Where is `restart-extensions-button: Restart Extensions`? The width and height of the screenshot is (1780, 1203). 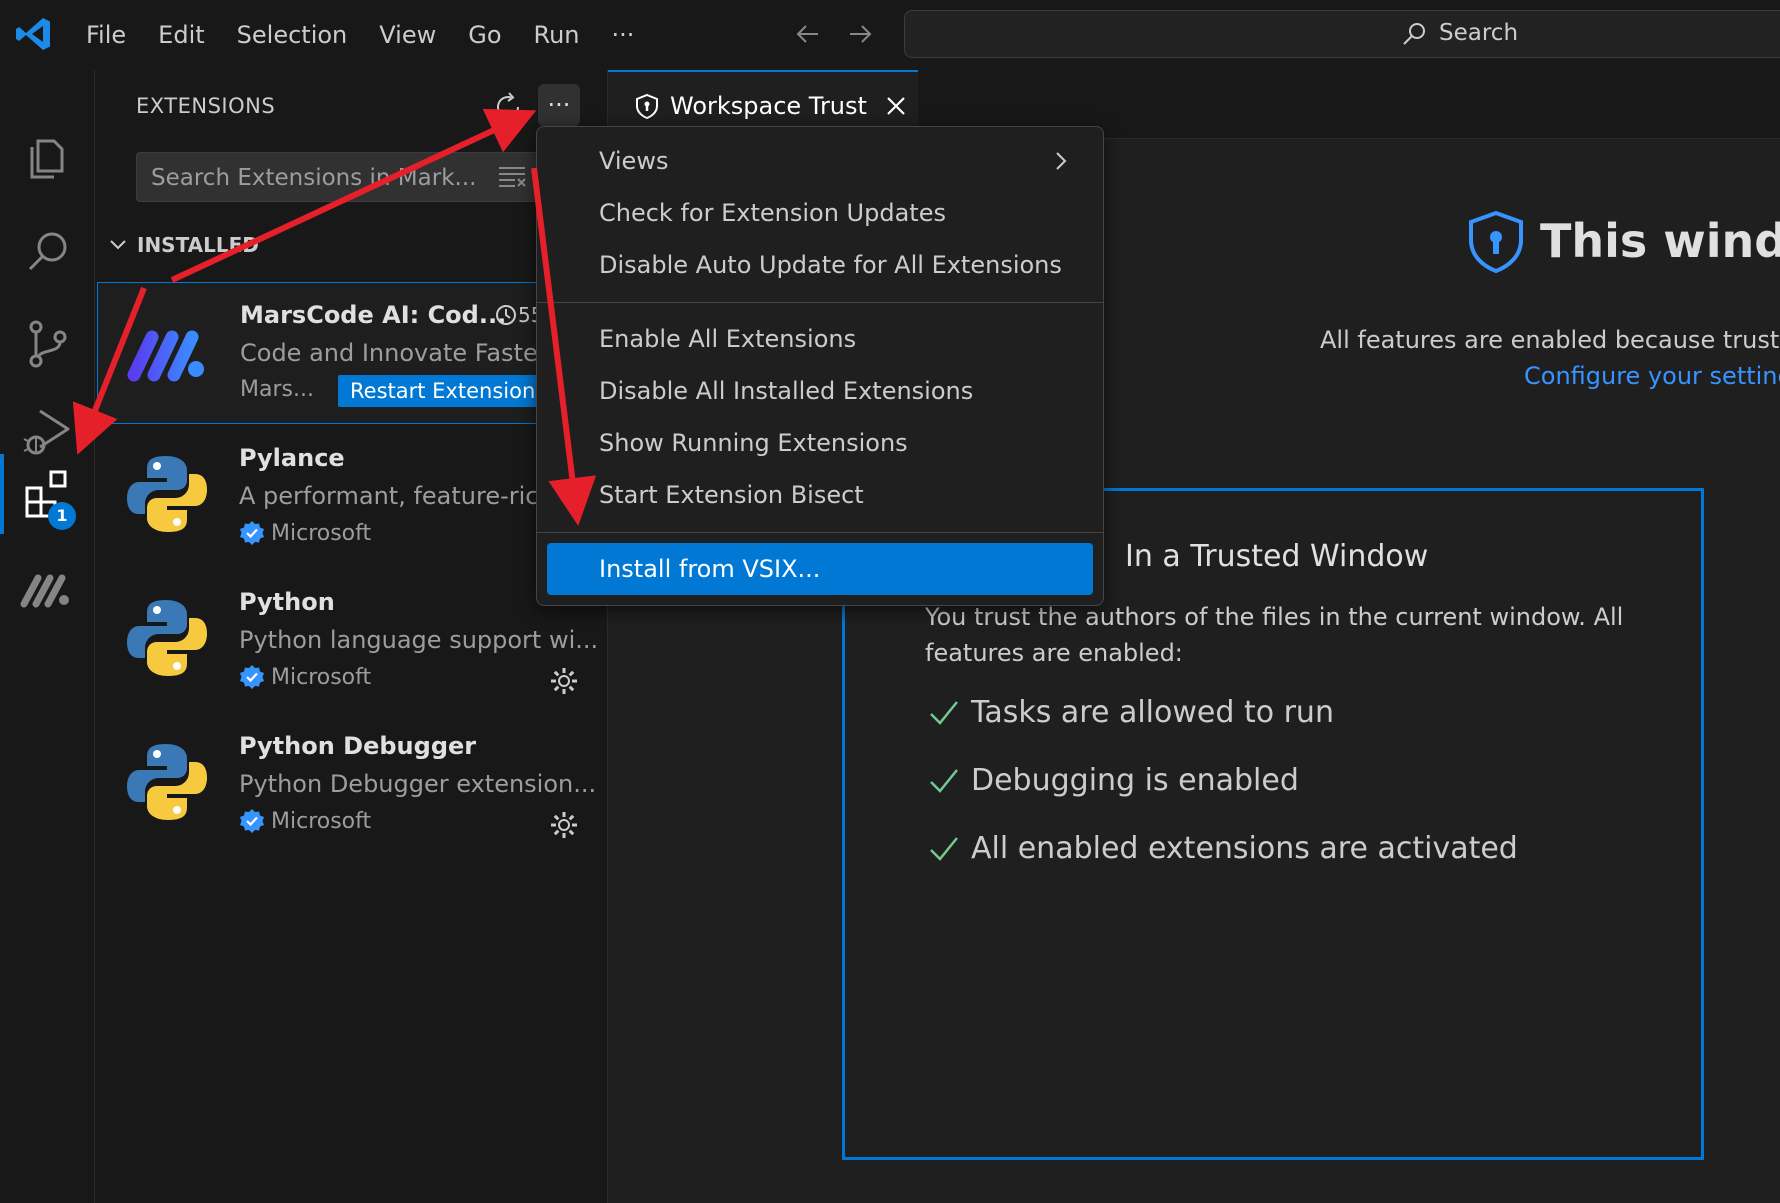 restart-extensions-button: Restart Extensions is located at coordinates (448, 391).